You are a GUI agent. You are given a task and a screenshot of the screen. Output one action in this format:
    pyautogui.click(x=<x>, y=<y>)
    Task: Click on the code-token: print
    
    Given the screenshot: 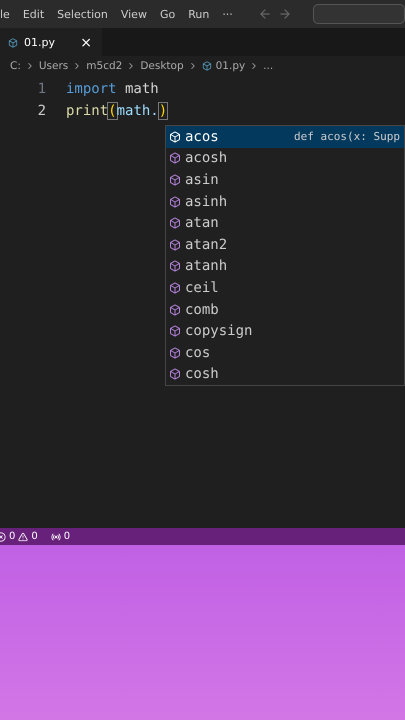 What is the action you would take?
    pyautogui.click(x=87, y=111)
    